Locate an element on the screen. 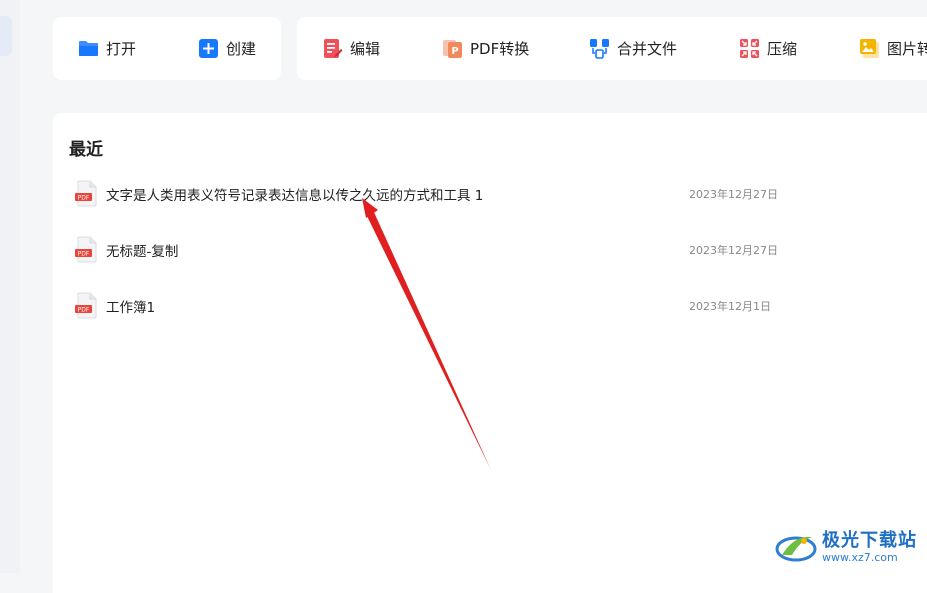 The image size is (927, 593). watermark-url: www.xz7.com is located at coordinates (860, 557).